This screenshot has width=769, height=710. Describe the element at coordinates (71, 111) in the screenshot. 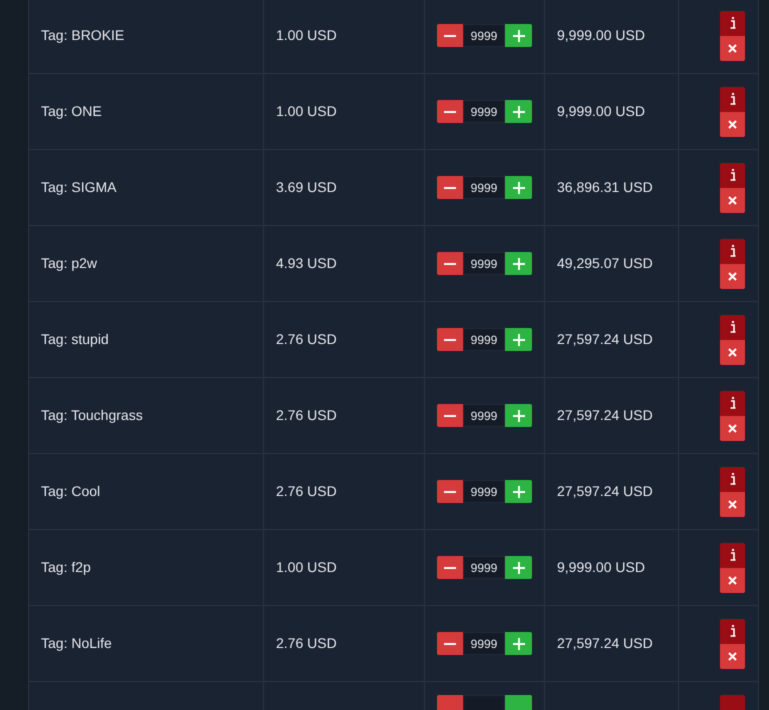

I see `item-name: Tag: ONE` at that location.